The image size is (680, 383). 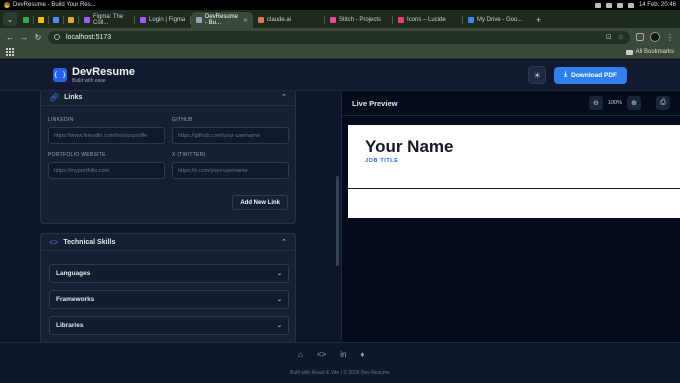 What do you see at coordinates (103, 72) in the screenshot?
I see `app-title: DevResume` at bounding box center [103, 72].